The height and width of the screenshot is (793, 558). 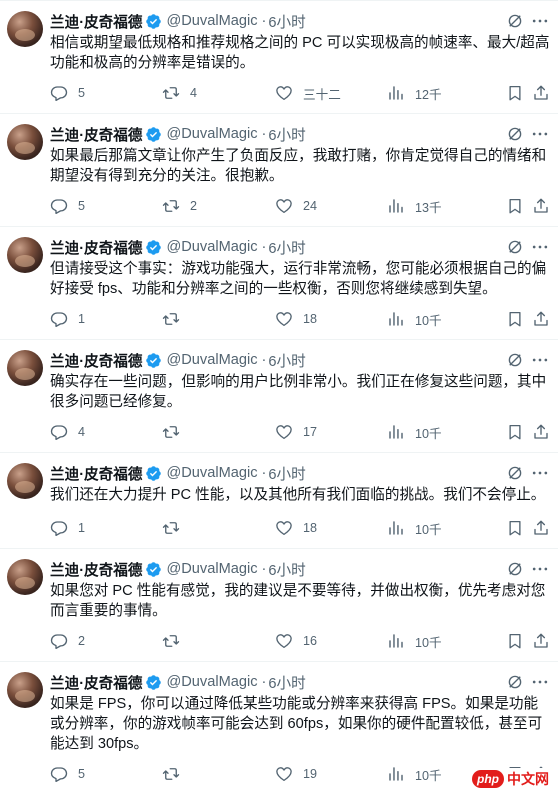 What do you see at coordinates (396, 528) in the screenshot?
I see `views-icon` at bounding box center [396, 528].